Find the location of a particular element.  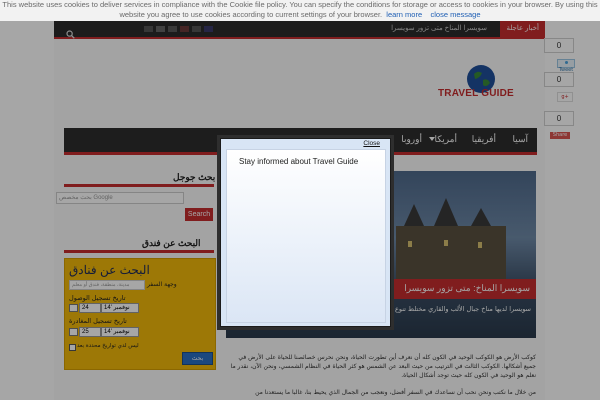

modal-content: Stay informed about Travel Guide is located at coordinates (306, 236).